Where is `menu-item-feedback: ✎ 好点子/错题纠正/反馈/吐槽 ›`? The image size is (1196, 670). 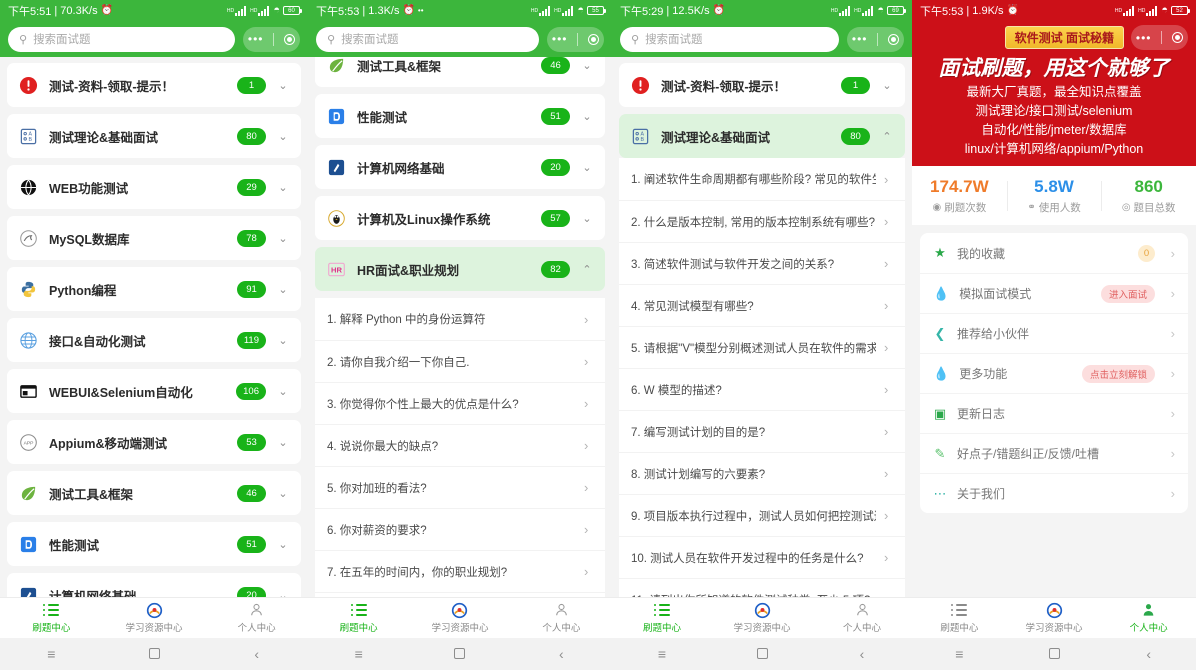
menu-item-feedback: ✎ 好点子/错题纠正/反馈/吐槽 › is located at coordinates (1054, 453).